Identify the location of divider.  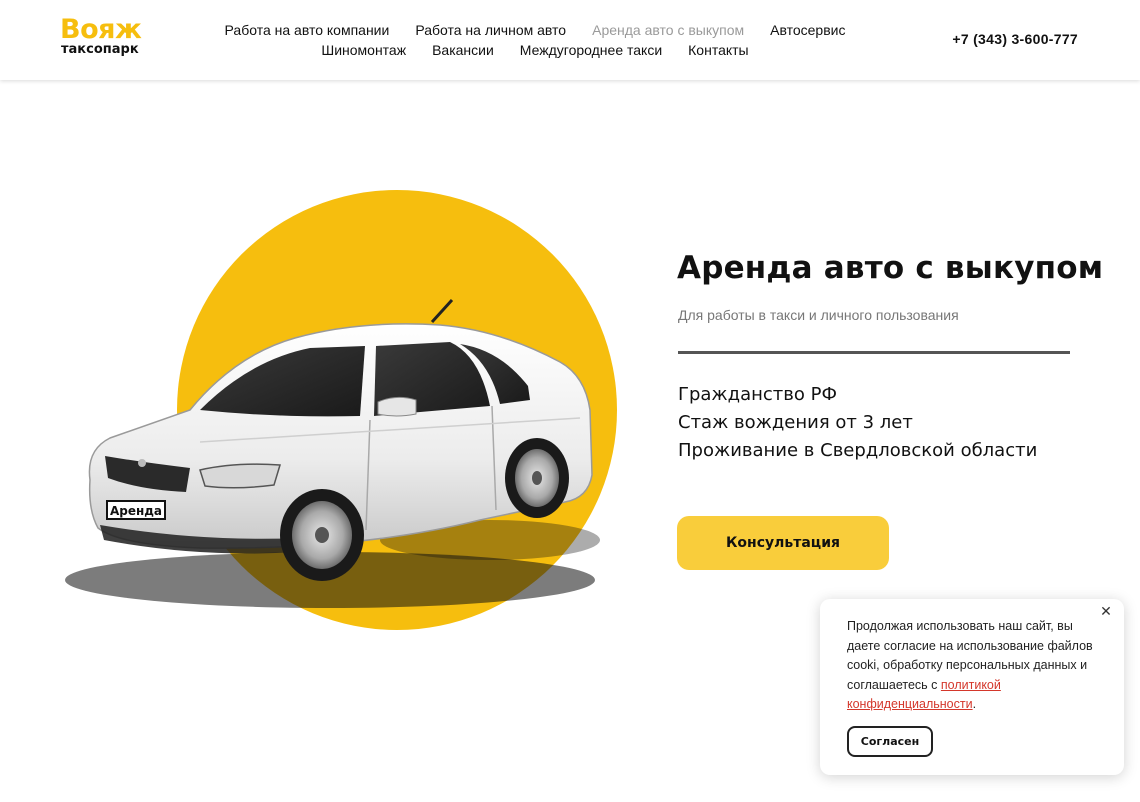
(874, 352).